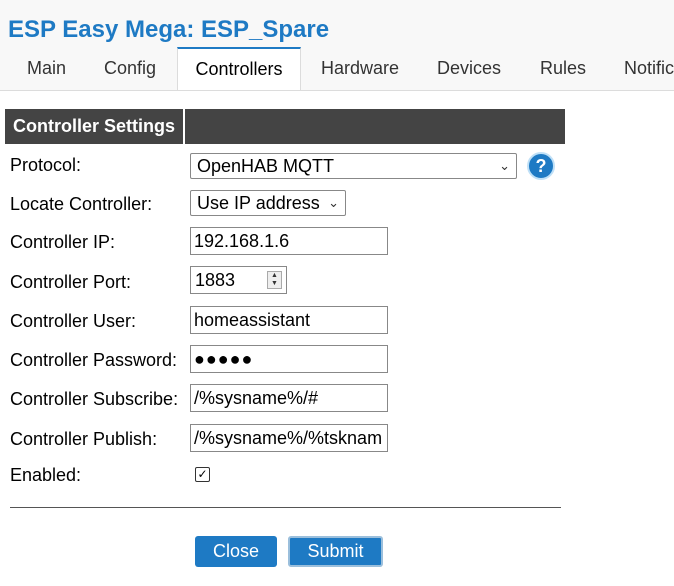 This screenshot has width=674, height=586. Describe the element at coordinates (353, 166) in the screenshot. I see `protocol-select: OpenHAB MQTT ⌄` at that location.